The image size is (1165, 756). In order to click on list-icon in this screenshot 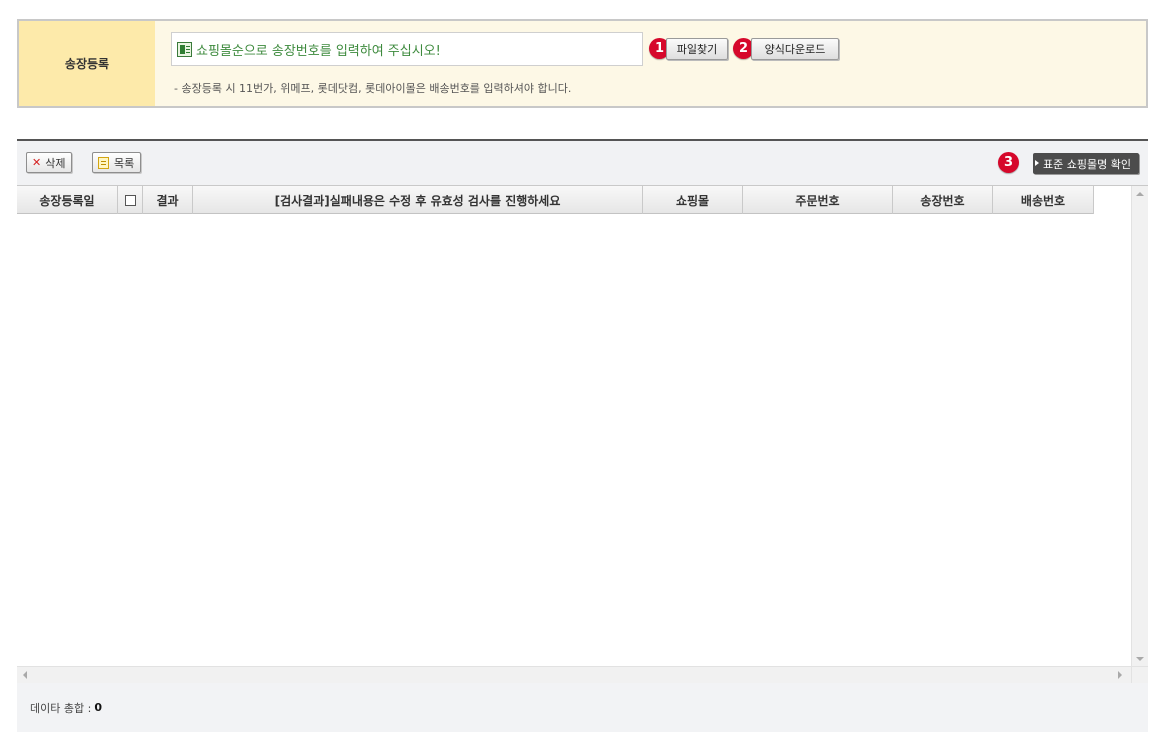, I will do `click(103, 162)`.